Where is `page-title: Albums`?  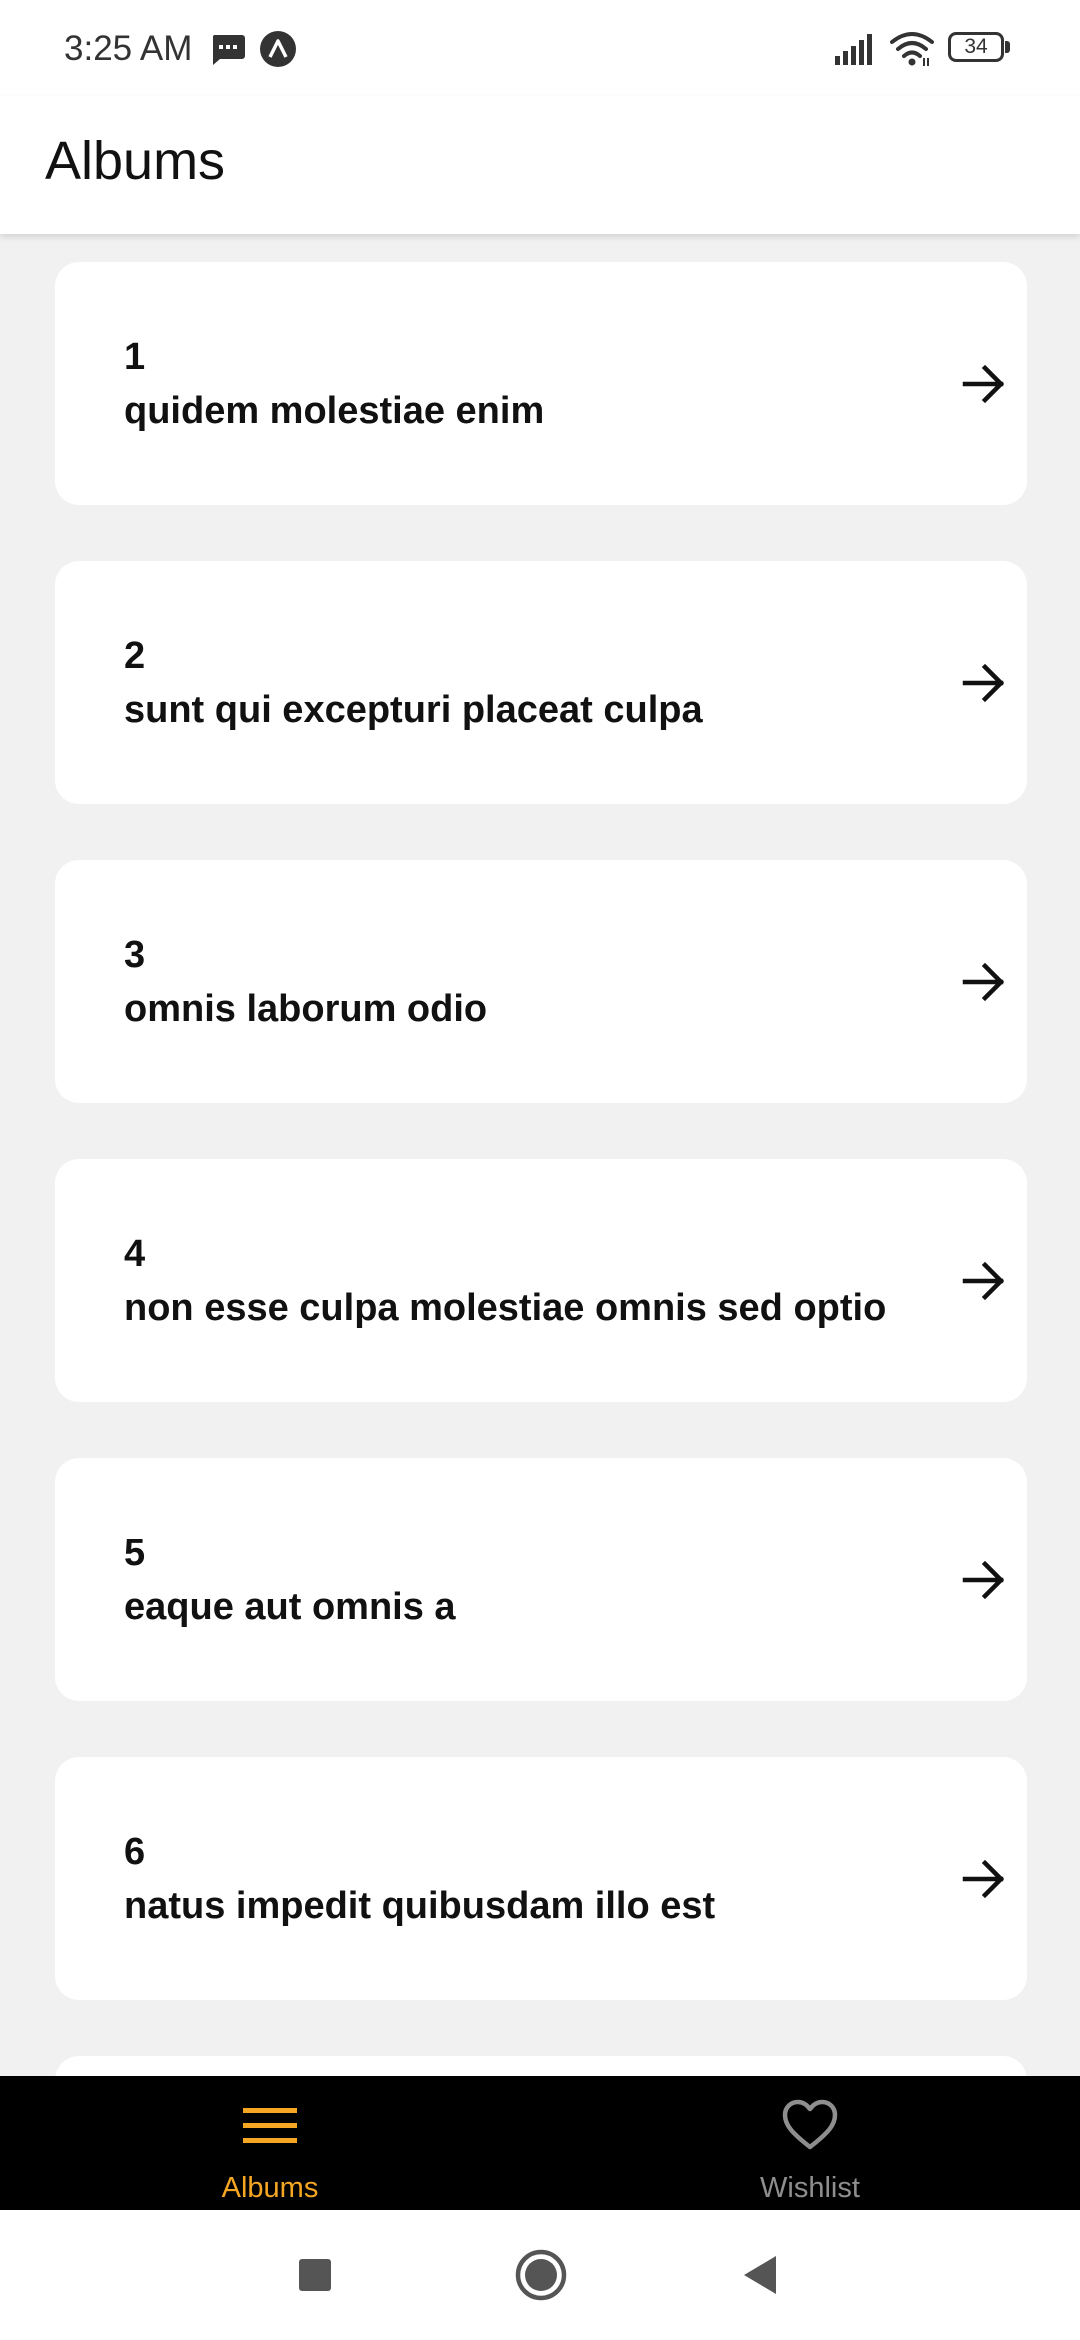 page-title: Albums is located at coordinates (135, 161).